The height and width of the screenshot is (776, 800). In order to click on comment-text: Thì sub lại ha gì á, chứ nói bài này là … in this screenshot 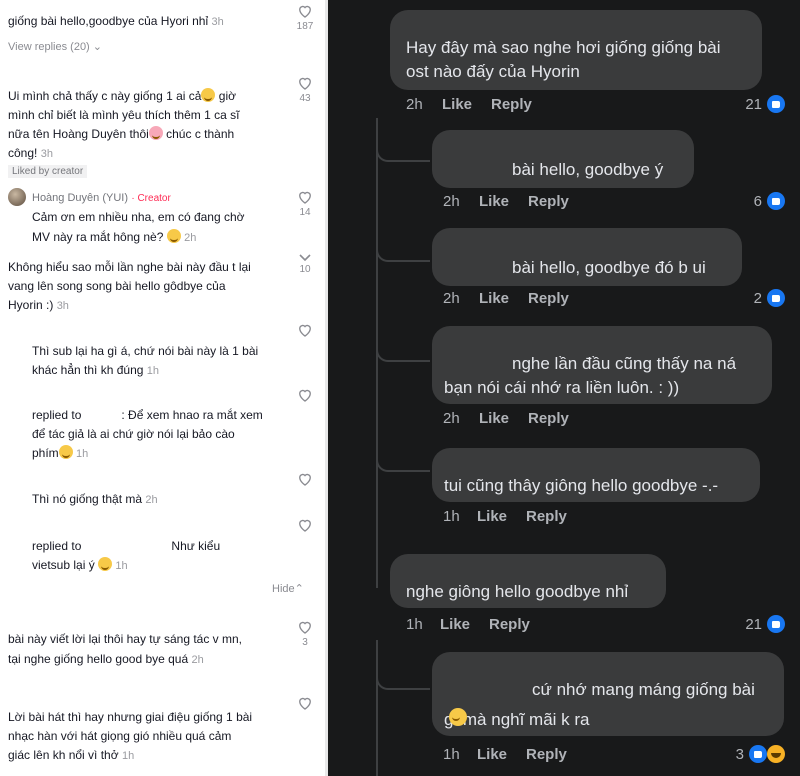, I will do `click(145, 351)`.